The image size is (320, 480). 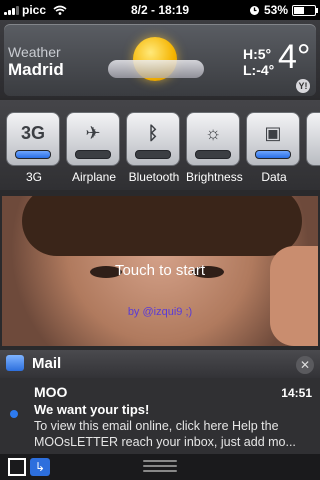 What do you see at coordinates (257, 54) in the screenshot?
I see `weather-high: H:5°` at bounding box center [257, 54].